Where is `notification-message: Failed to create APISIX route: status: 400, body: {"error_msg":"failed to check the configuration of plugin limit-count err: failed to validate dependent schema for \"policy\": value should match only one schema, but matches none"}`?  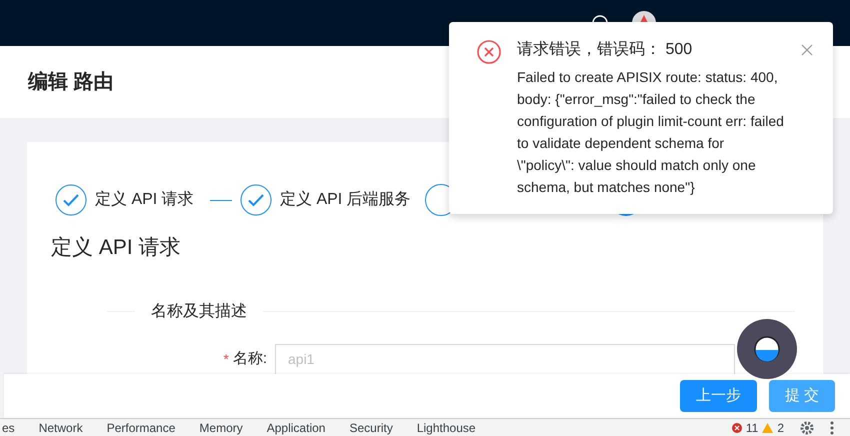 notification-message: Failed to create APISIX route: status: 400, body: {"error_msg":"failed to check the configuration of plugin limit-count err: failed to validate dependent schema for \"policy\": value should match only one schema, but matches none"} is located at coordinates (651, 132).